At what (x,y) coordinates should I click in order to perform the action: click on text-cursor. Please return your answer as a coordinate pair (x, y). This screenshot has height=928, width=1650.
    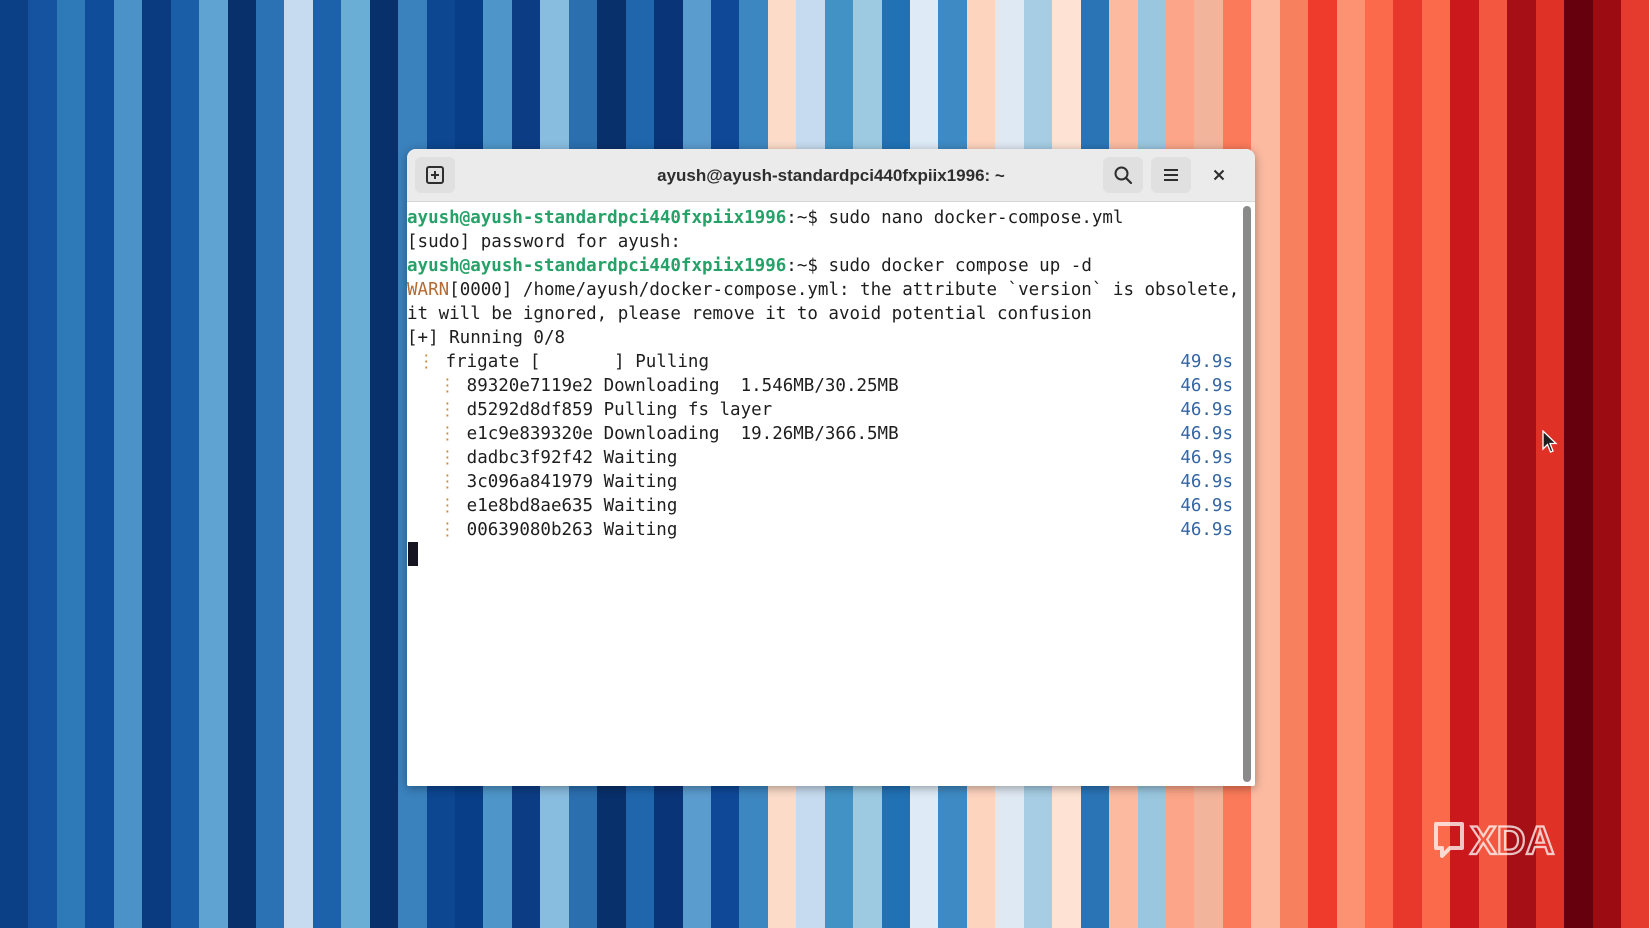
    Looking at the image, I should click on (413, 554).